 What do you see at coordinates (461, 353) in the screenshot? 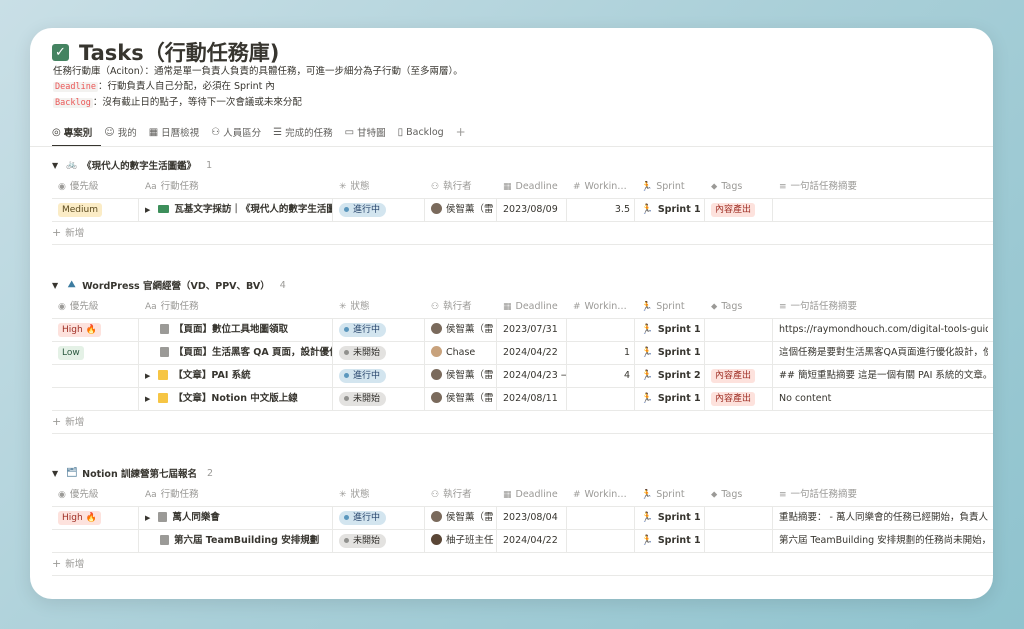
I see `assignee-cell: Chase` at bounding box center [461, 353].